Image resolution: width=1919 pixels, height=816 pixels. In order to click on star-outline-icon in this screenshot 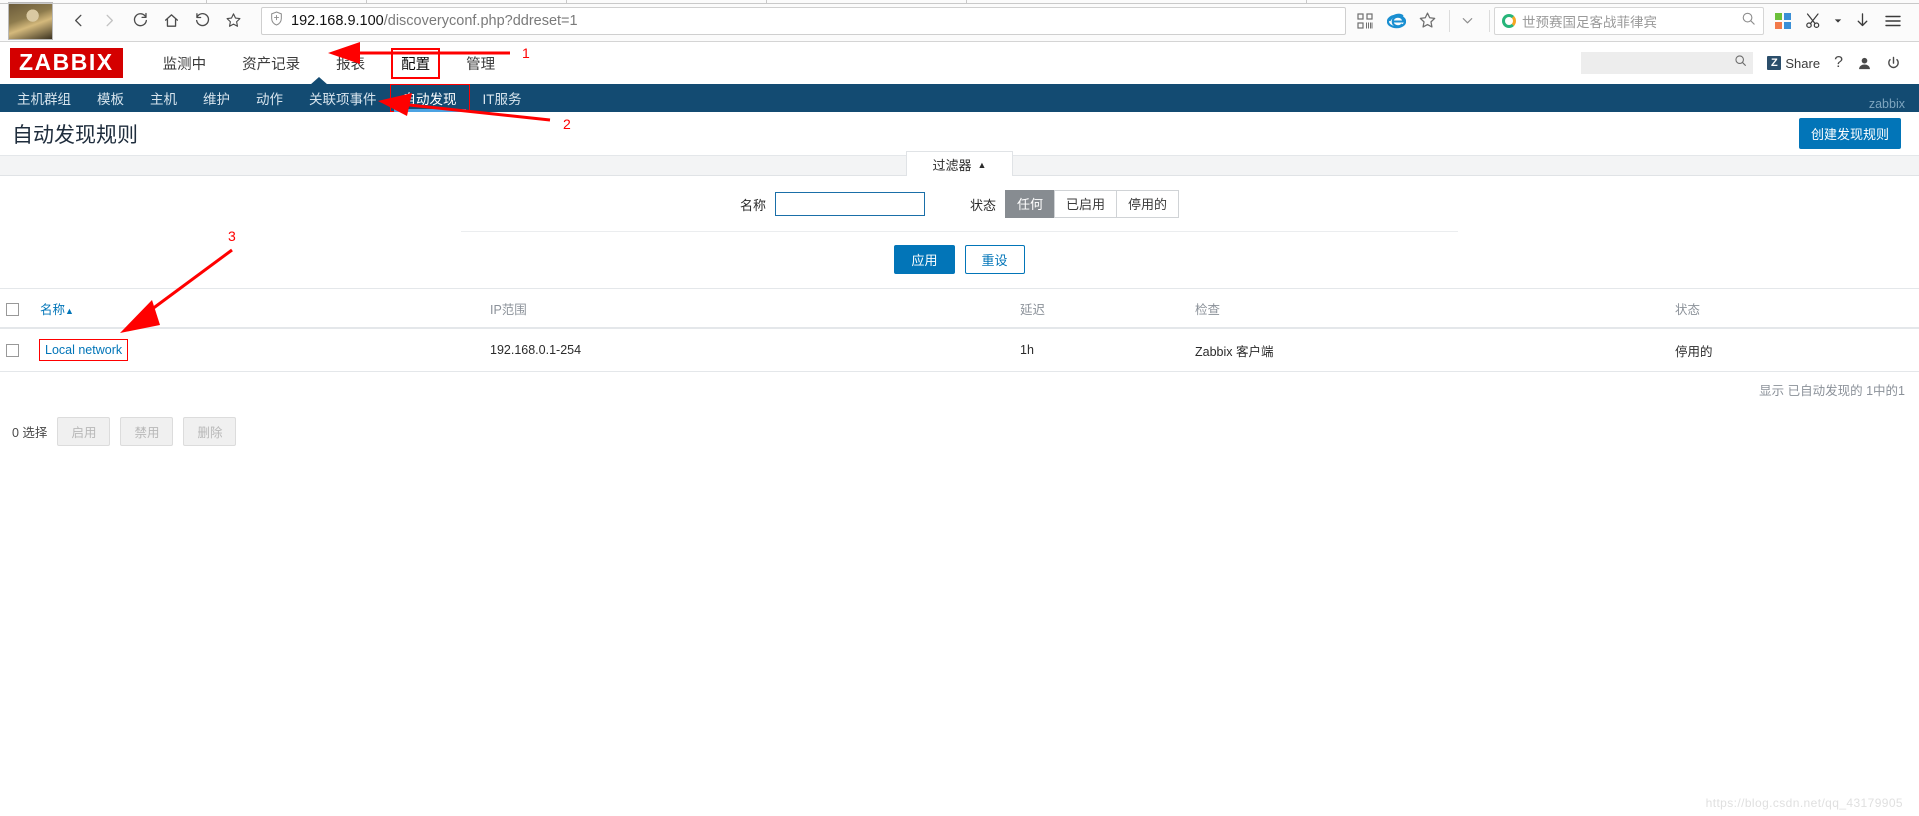, I will do `click(1427, 21)`.